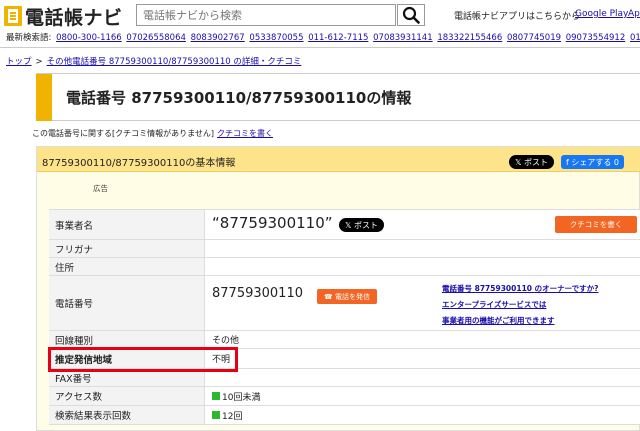 This screenshot has width=640, height=431. I want to click on page-title-block: 電話番号 87759300110/87759300110の情報, so click(338, 97).